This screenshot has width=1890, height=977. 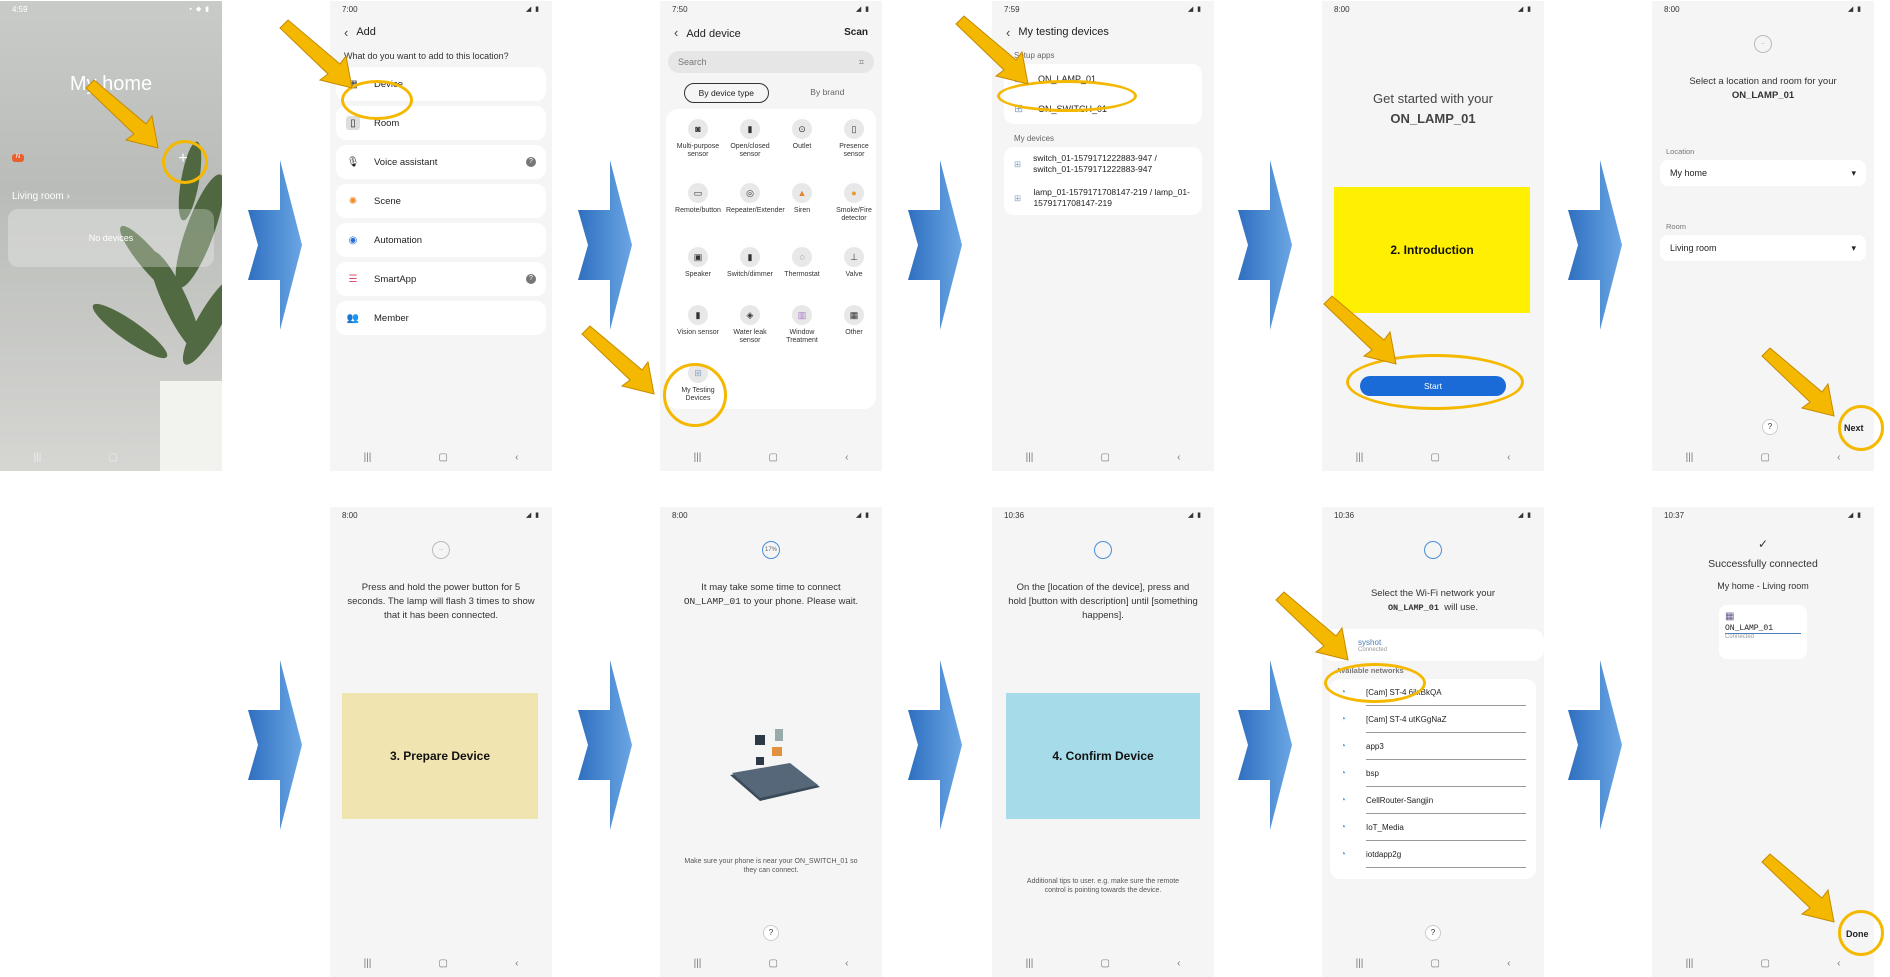 I want to click on device-type-item: ⊥ Valve, so click(x=854, y=263).